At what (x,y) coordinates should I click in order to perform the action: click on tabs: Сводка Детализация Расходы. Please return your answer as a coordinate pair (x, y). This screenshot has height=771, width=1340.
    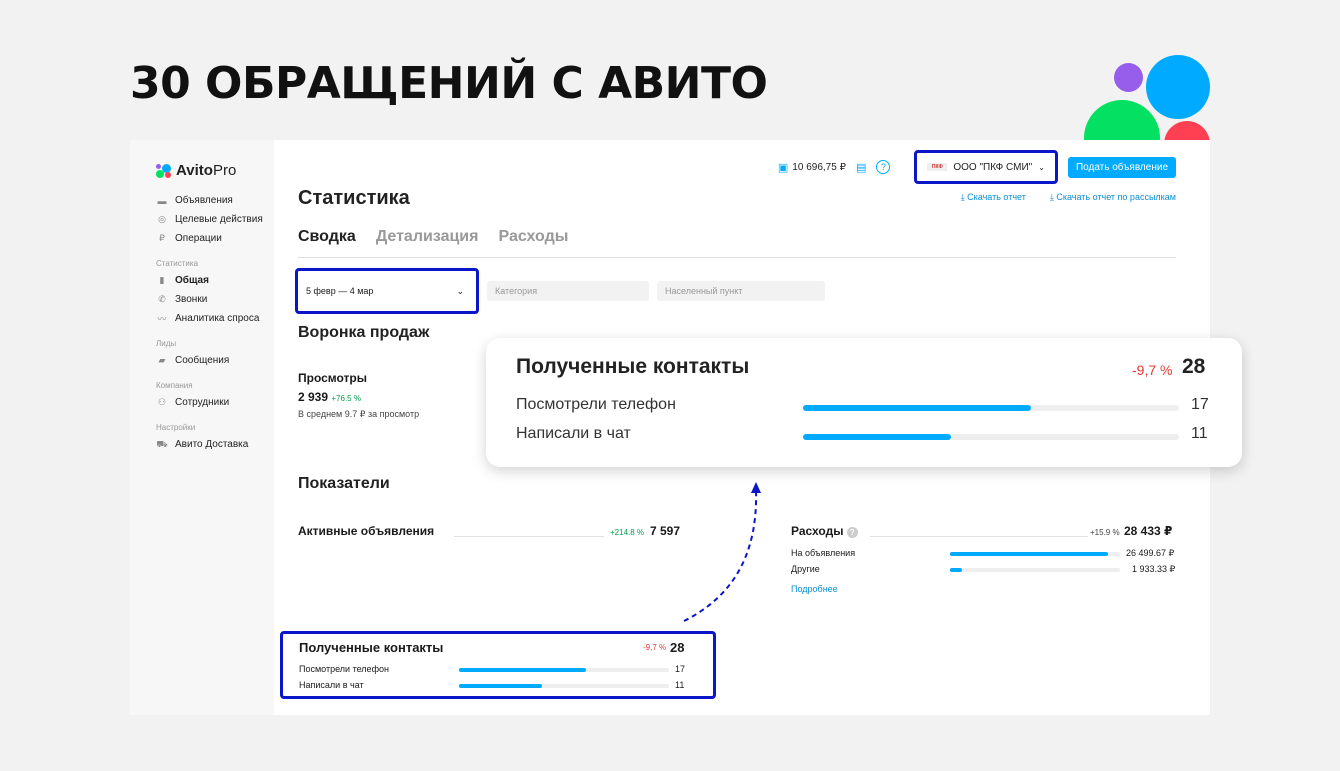
    Looking at the image, I should click on (737, 243).